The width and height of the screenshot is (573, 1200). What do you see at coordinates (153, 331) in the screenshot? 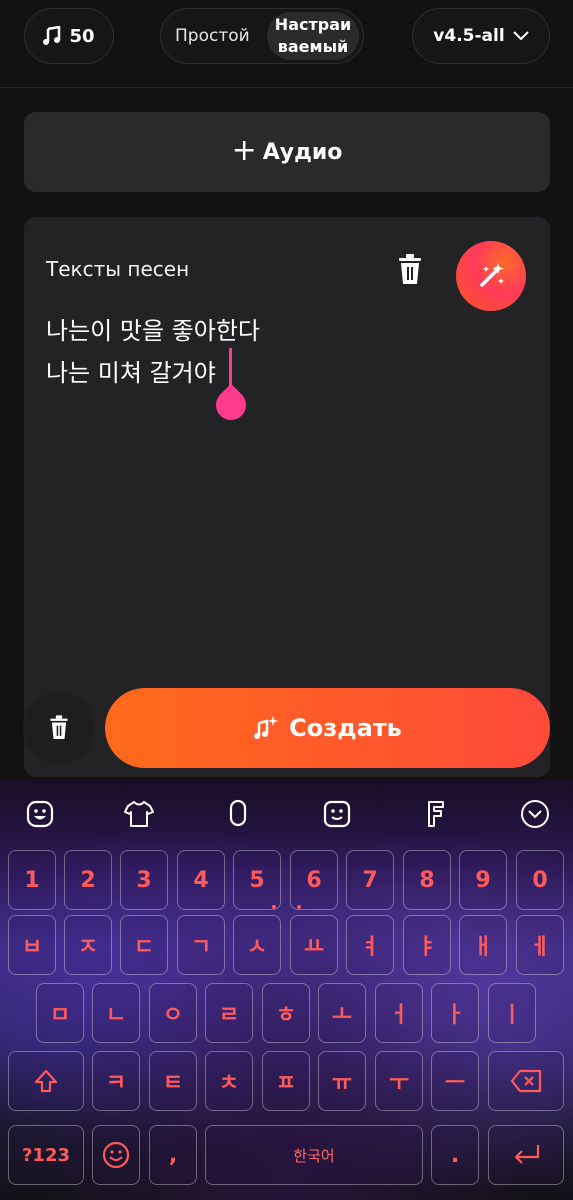
I see `lyrics-line: 나는이 맛을 좋아한다` at bounding box center [153, 331].